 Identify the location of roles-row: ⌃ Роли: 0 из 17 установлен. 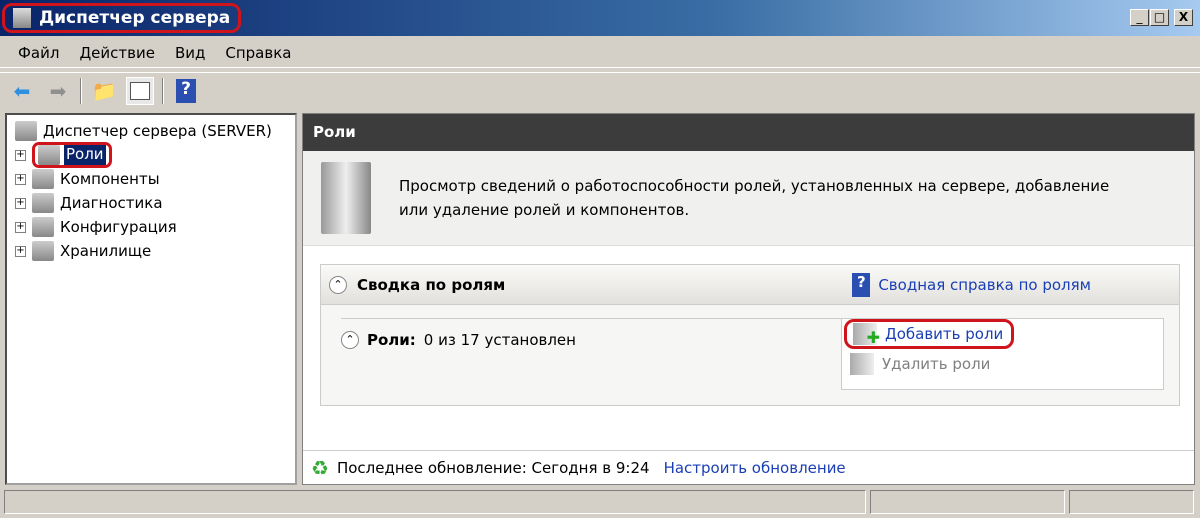
(591, 333).